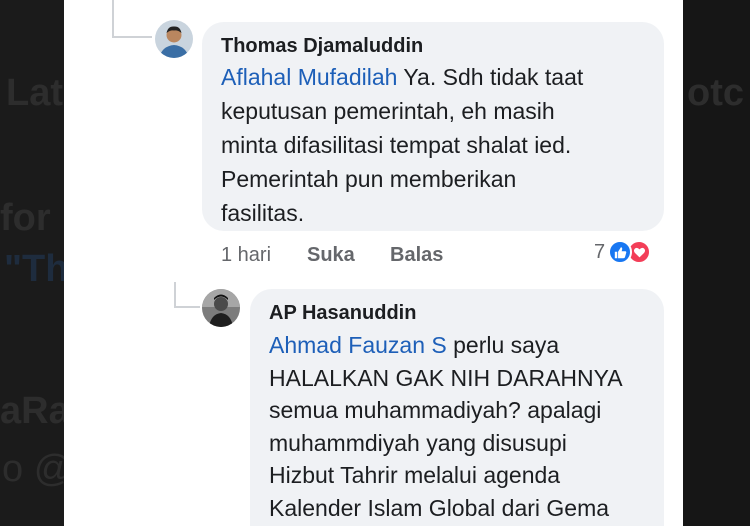 The image size is (750, 526). Describe the element at coordinates (37, 469) in the screenshot. I see `background-text: o @` at that location.